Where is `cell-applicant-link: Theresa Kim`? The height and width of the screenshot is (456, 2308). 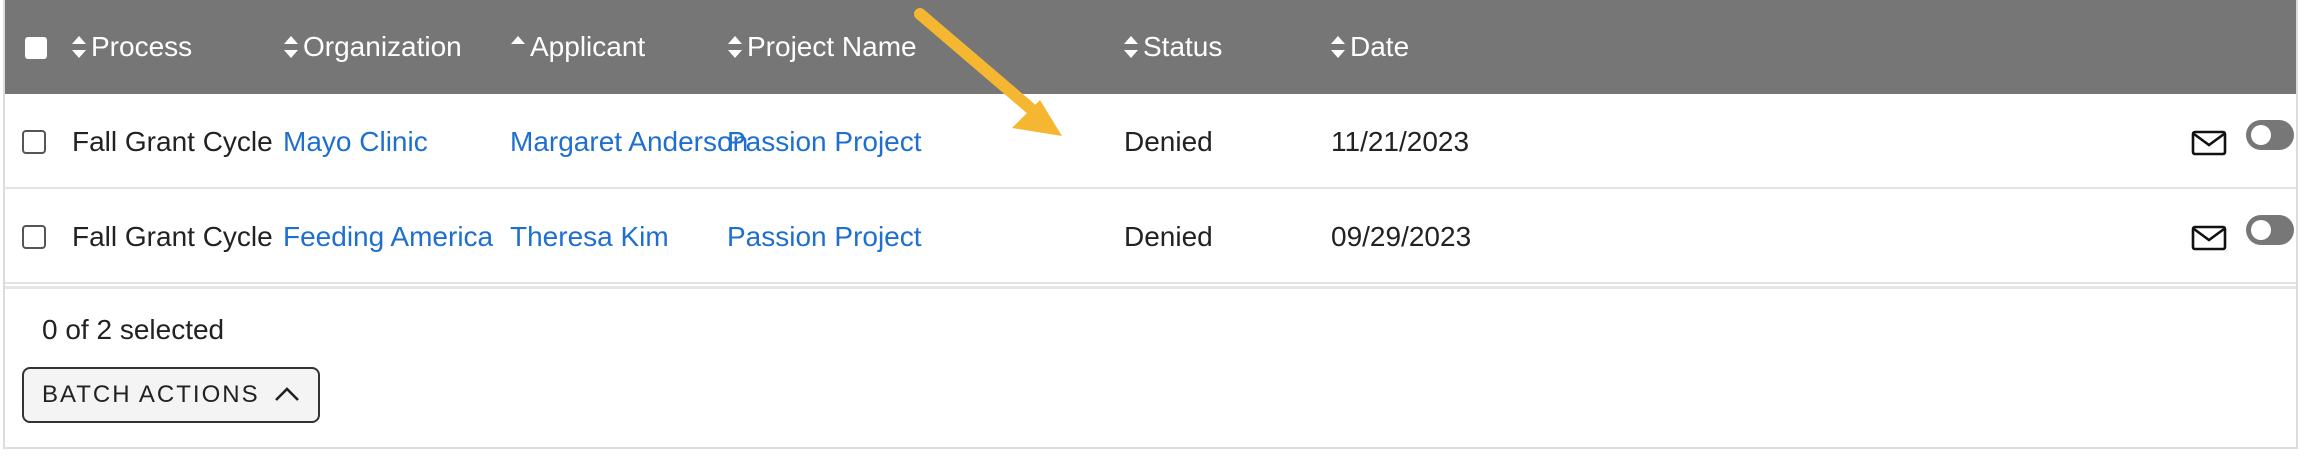
cell-applicant-link: Theresa Kim is located at coordinates (589, 236).